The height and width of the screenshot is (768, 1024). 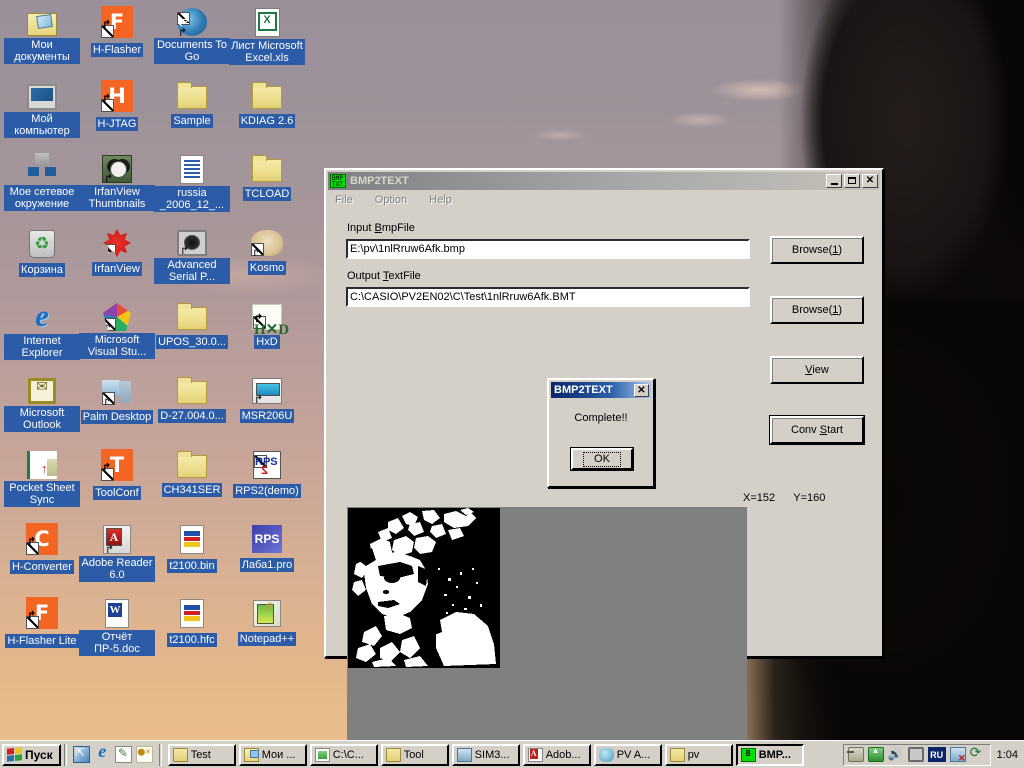 What do you see at coordinates (267, 399) in the screenshot?
I see `desktop-icon-23: MSR206U` at bounding box center [267, 399].